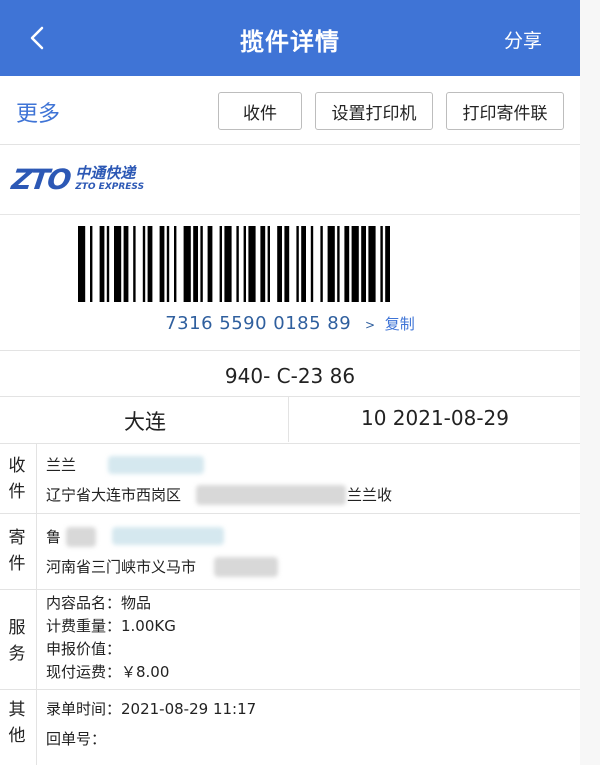  Describe the element at coordinates (290, 42) in the screenshot. I see `page-title: 揽件详情` at that location.